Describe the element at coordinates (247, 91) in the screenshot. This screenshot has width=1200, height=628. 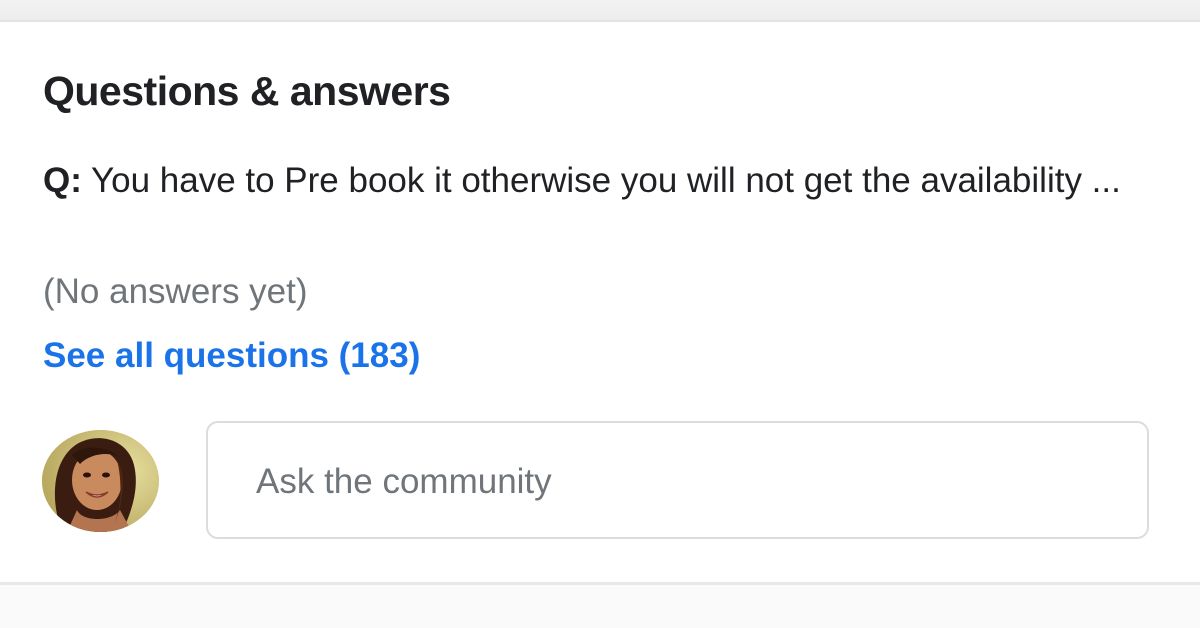
I see `section-title: Questions & answers` at that location.